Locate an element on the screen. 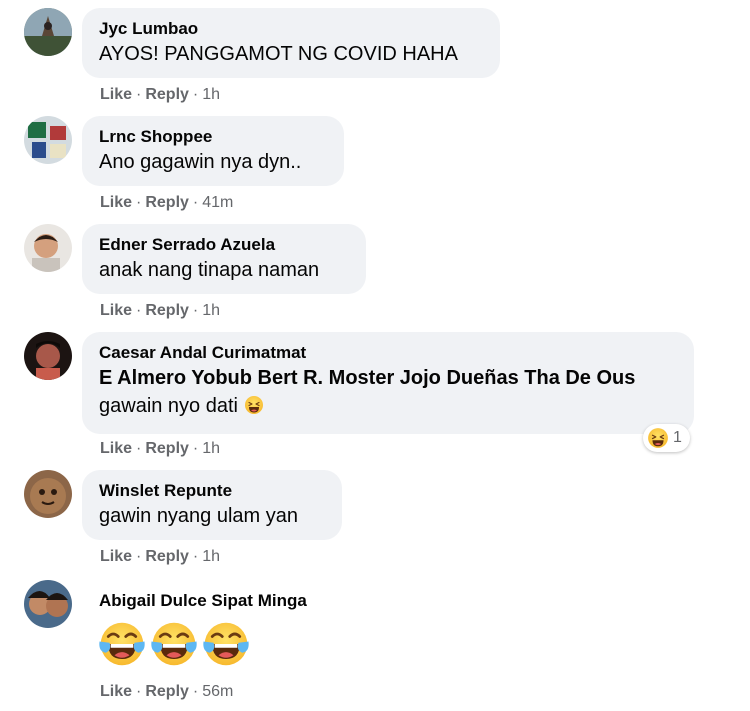  comment-bubble: Abigail Dulce Sipat Minga is located at coordinates (232, 626).